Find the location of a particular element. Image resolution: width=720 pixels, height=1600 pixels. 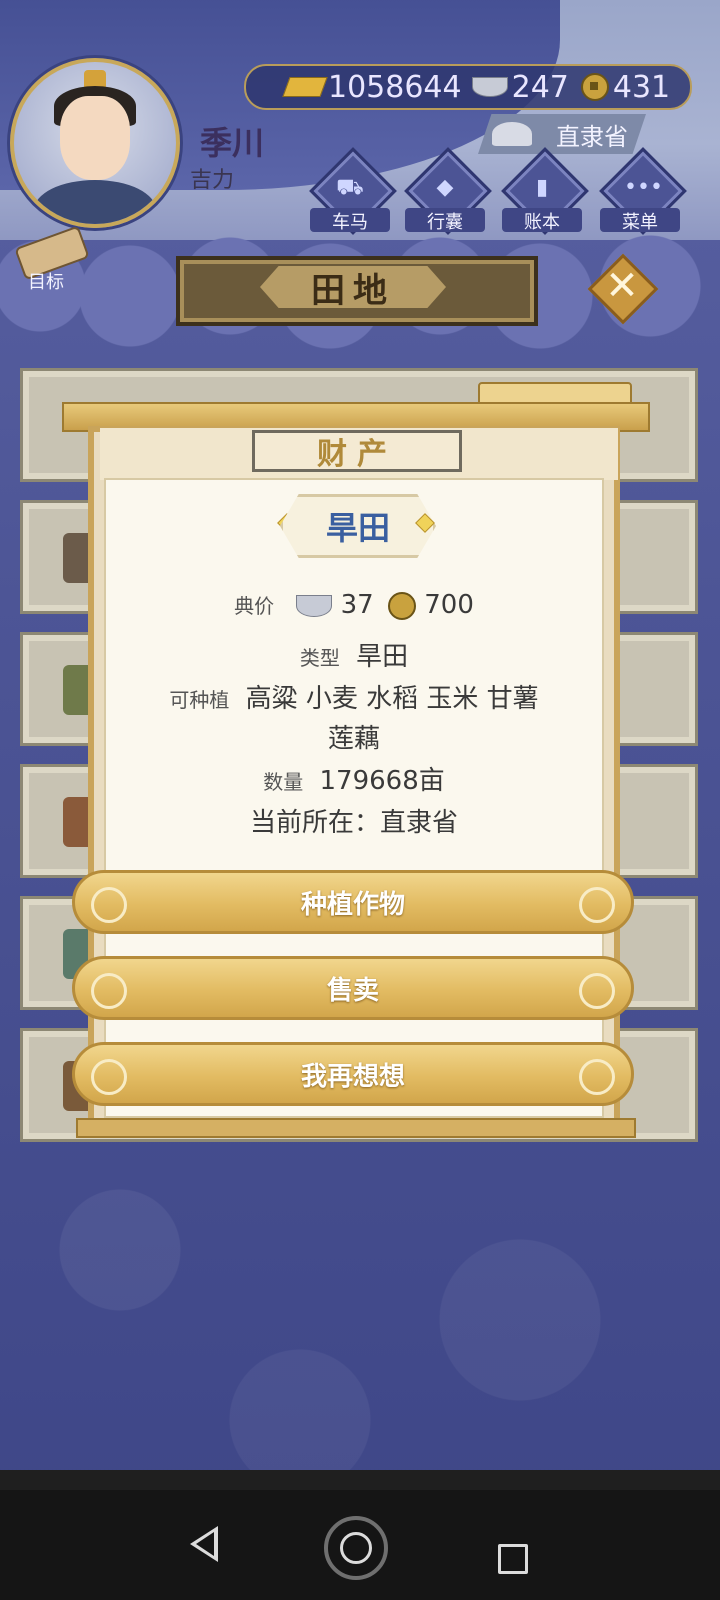

close-icon: ✕ is located at coordinates (622, 286).